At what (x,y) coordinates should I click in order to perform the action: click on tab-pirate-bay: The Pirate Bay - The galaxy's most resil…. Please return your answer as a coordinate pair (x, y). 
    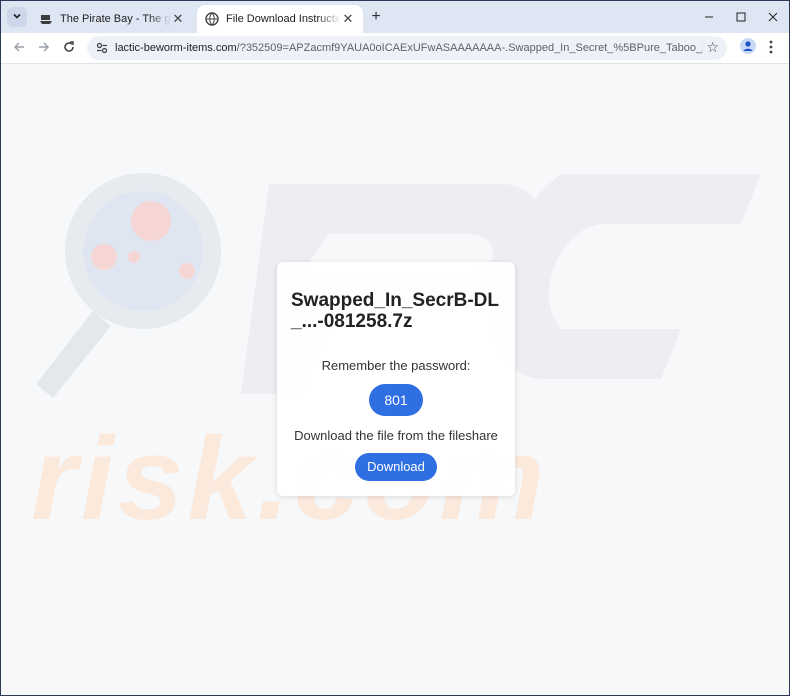
    Looking at the image, I should click on (112, 19).